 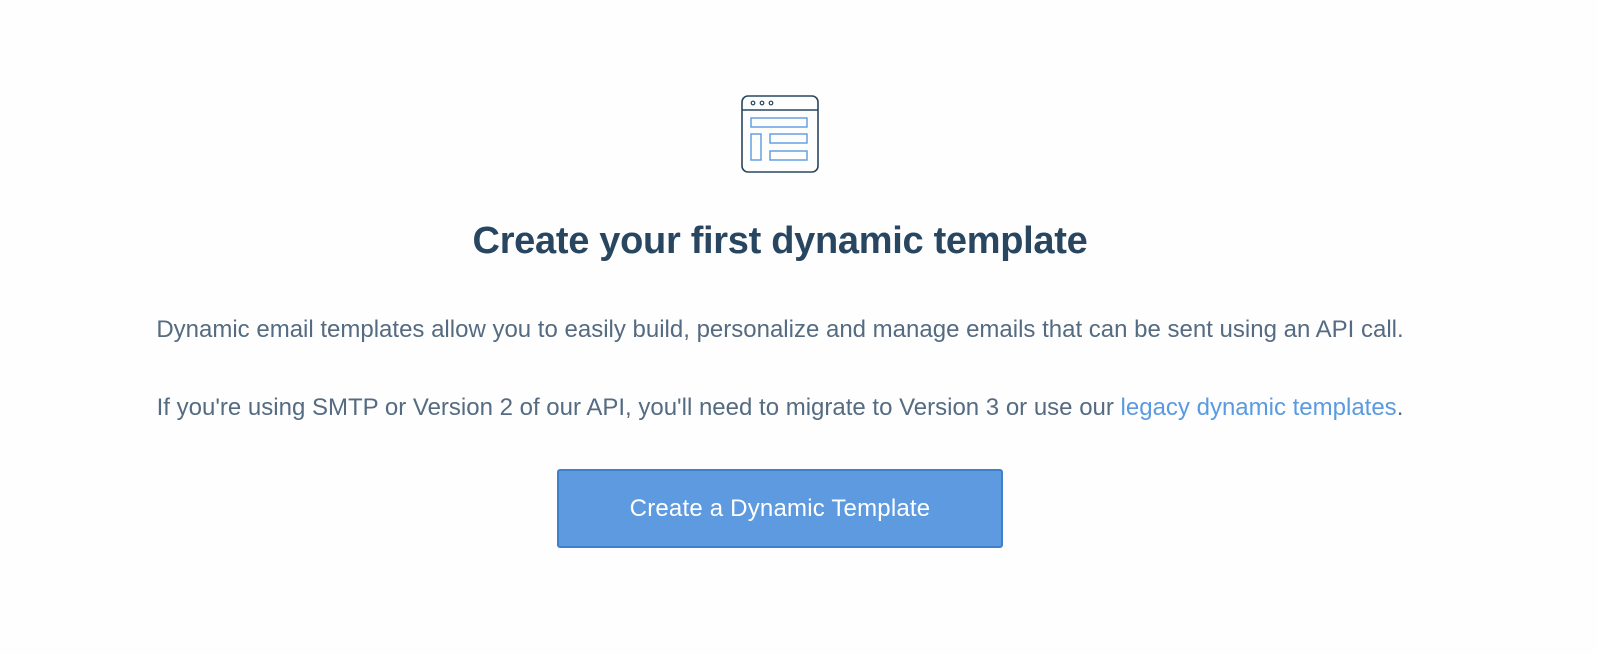 What do you see at coordinates (780, 508) in the screenshot?
I see `create-dynamic-template-button: Create a Dynamic Template` at bounding box center [780, 508].